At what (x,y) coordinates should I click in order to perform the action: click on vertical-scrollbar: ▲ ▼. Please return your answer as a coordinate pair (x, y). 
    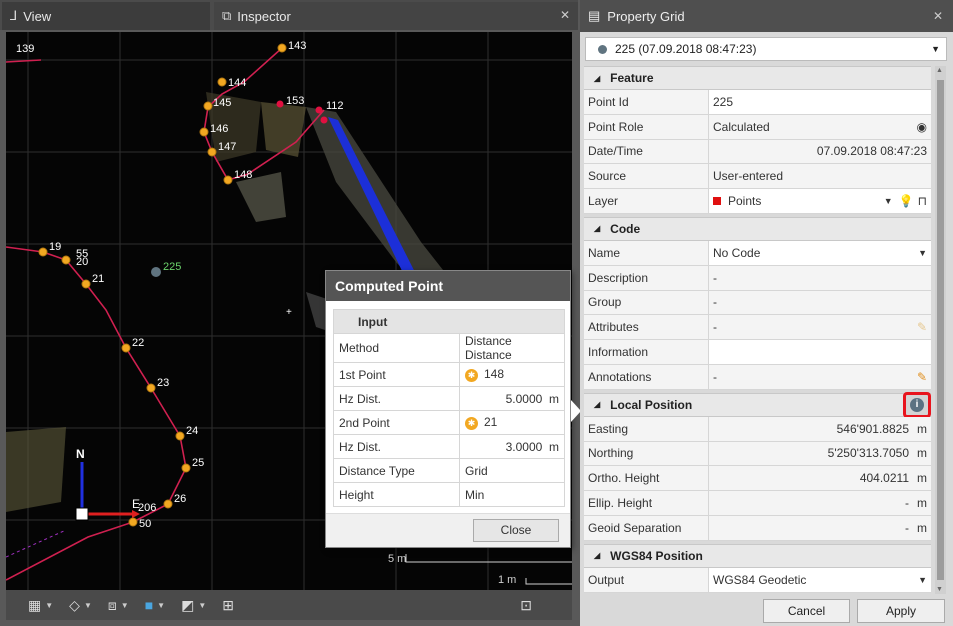
    Looking at the image, I should click on (940, 330).